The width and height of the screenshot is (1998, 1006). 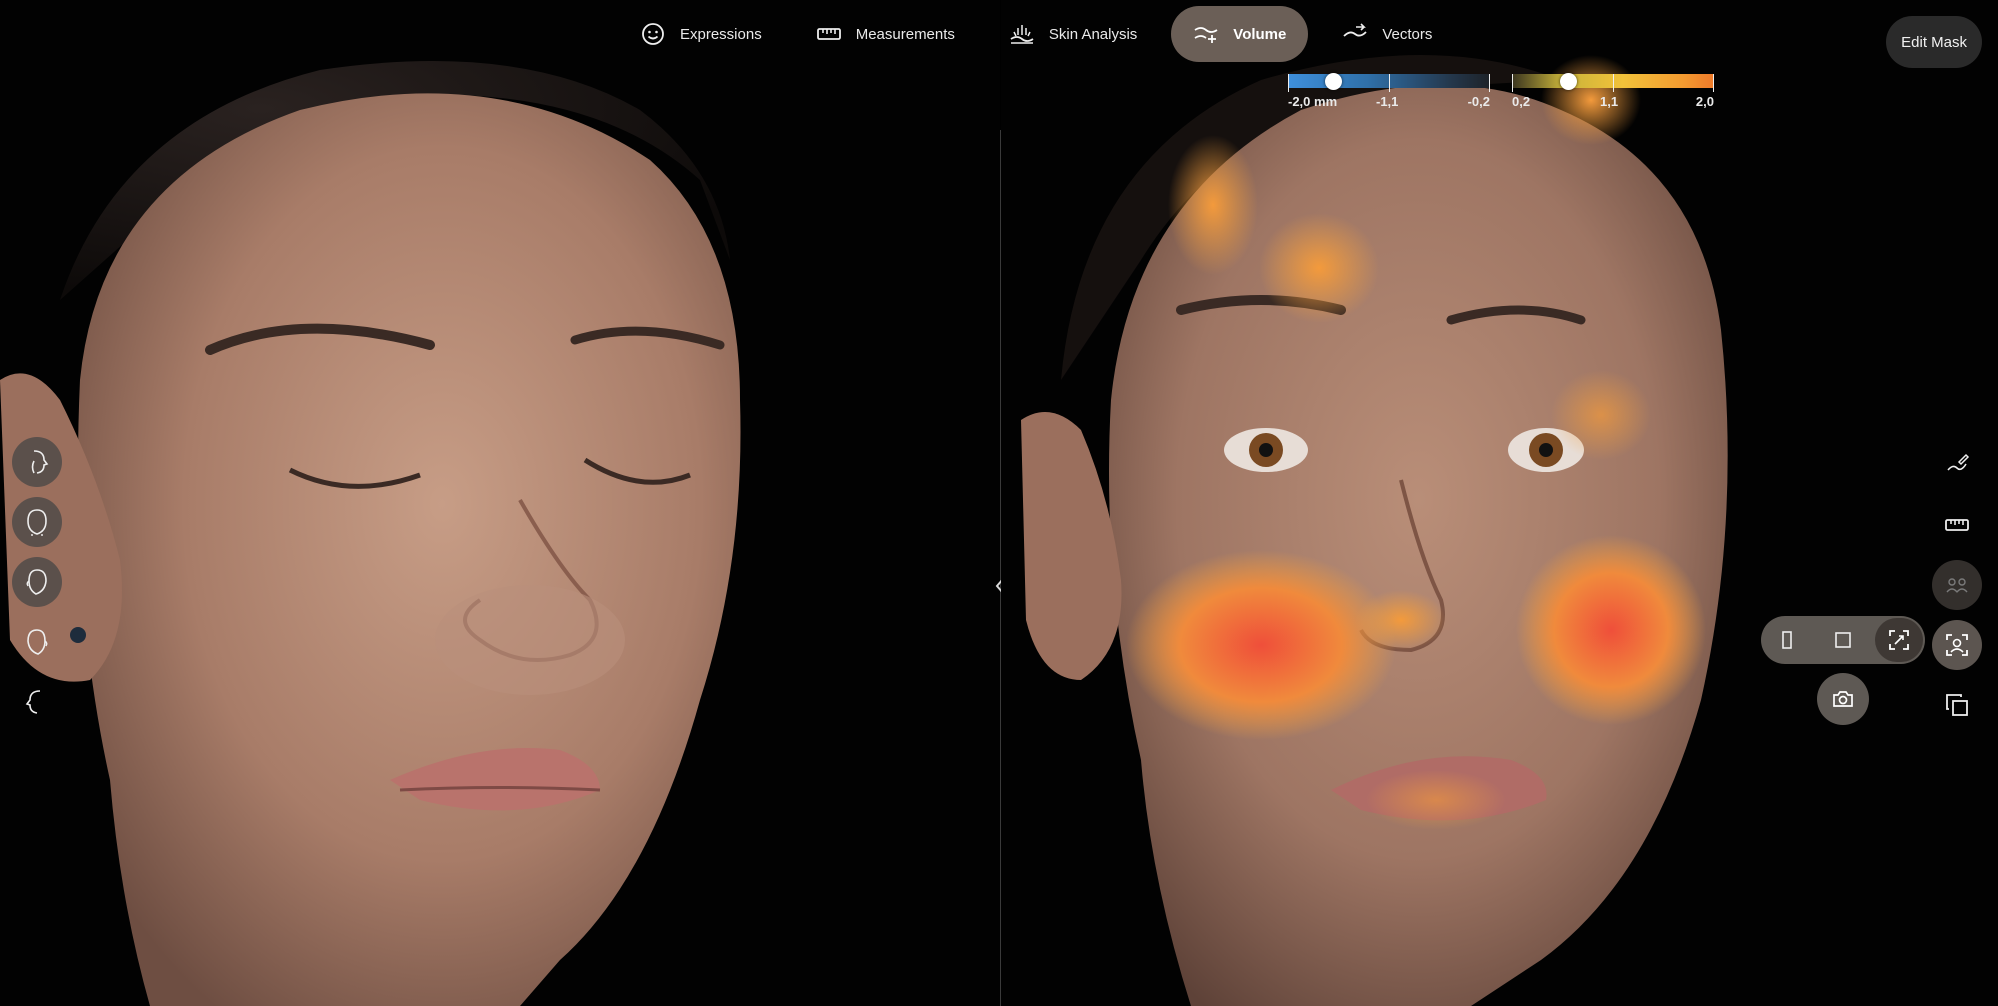 I want to click on tab-skin-analysis: Skin Analysis, so click(x=1073, y=34).